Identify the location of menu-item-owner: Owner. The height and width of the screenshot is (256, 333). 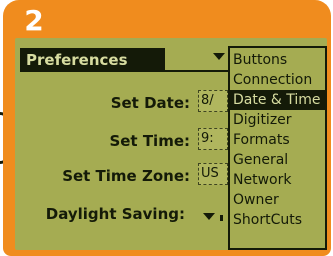
(277, 200).